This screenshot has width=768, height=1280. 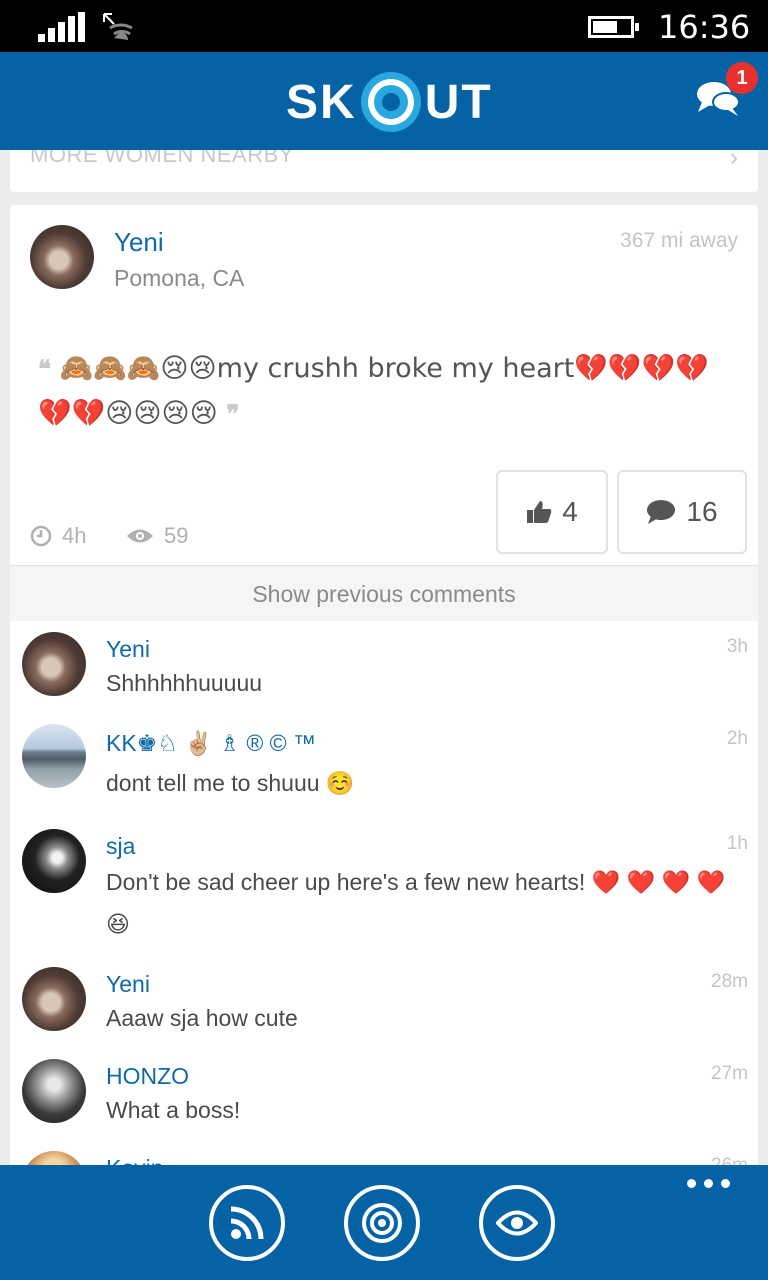 What do you see at coordinates (679, 240) in the screenshot?
I see `post-distance: 367 mi away` at bounding box center [679, 240].